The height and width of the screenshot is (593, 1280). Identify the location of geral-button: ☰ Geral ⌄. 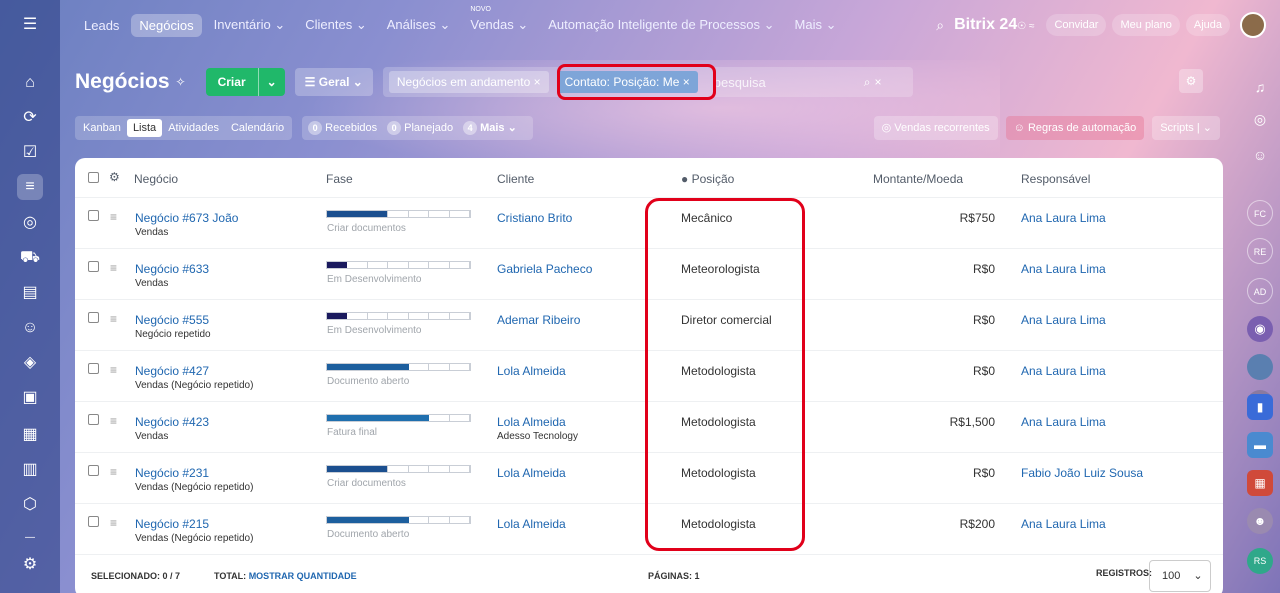
(333, 82).